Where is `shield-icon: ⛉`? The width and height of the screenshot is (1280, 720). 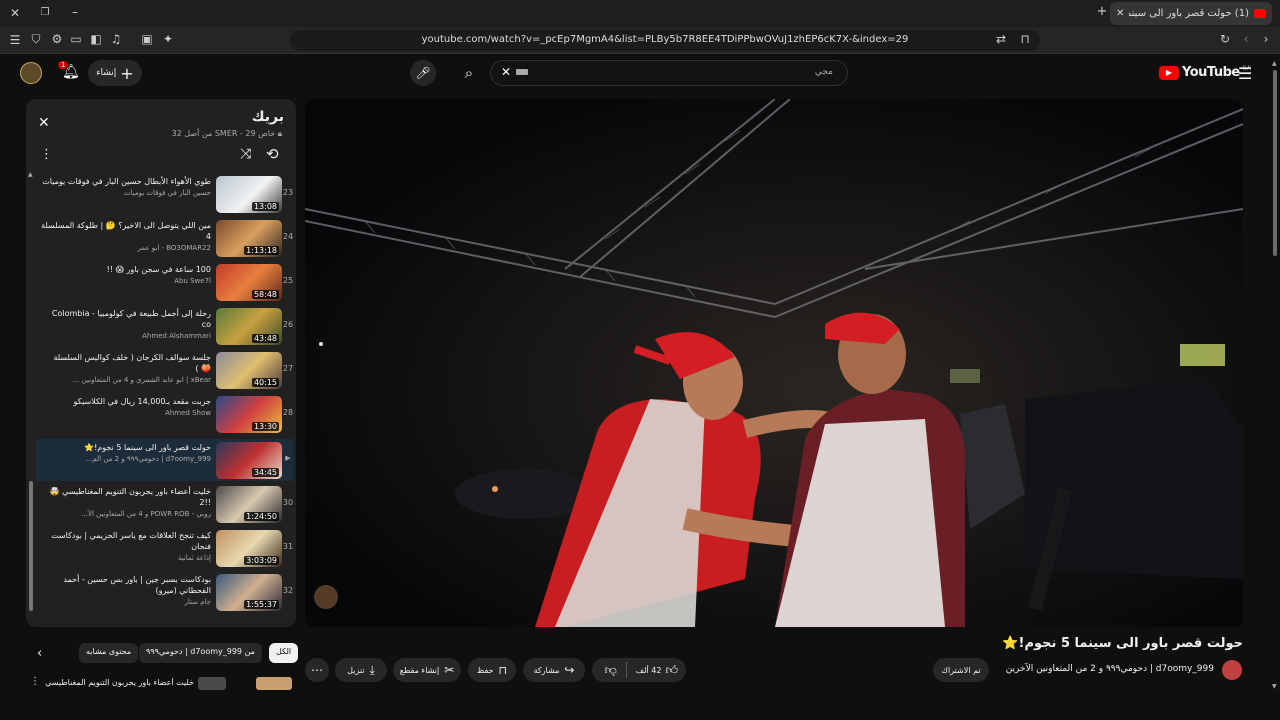
shield-icon: ⛉ is located at coordinates (36, 40).